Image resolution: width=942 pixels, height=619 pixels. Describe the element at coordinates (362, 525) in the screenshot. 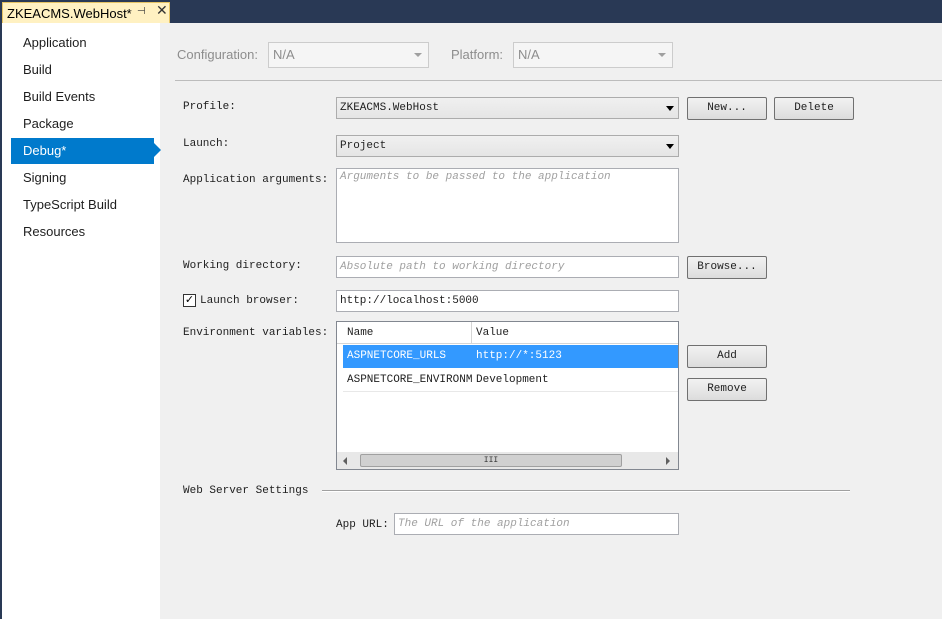

I see `app-url-label: App URL:` at that location.